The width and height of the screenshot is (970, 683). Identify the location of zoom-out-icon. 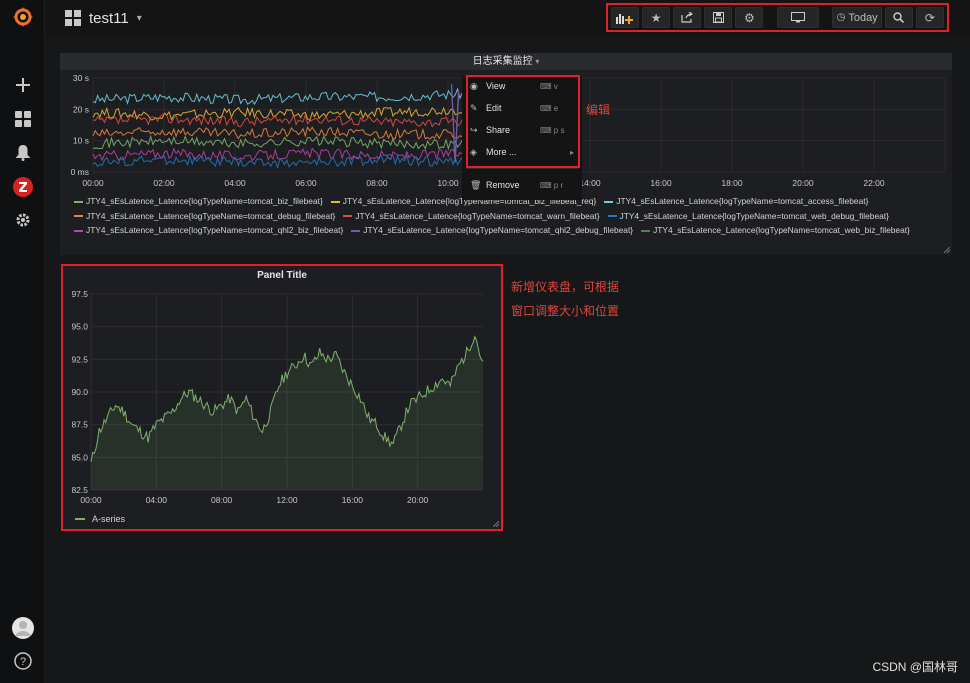
(899, 17).